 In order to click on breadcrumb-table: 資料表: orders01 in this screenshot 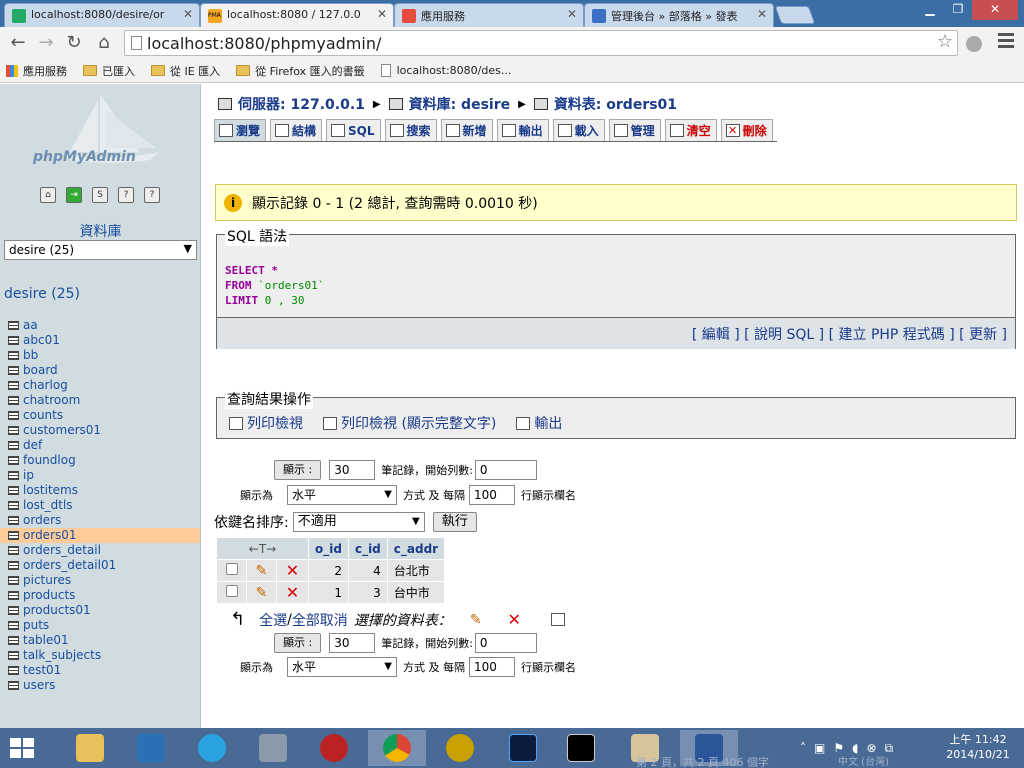, I will do `click(615, 104)`.